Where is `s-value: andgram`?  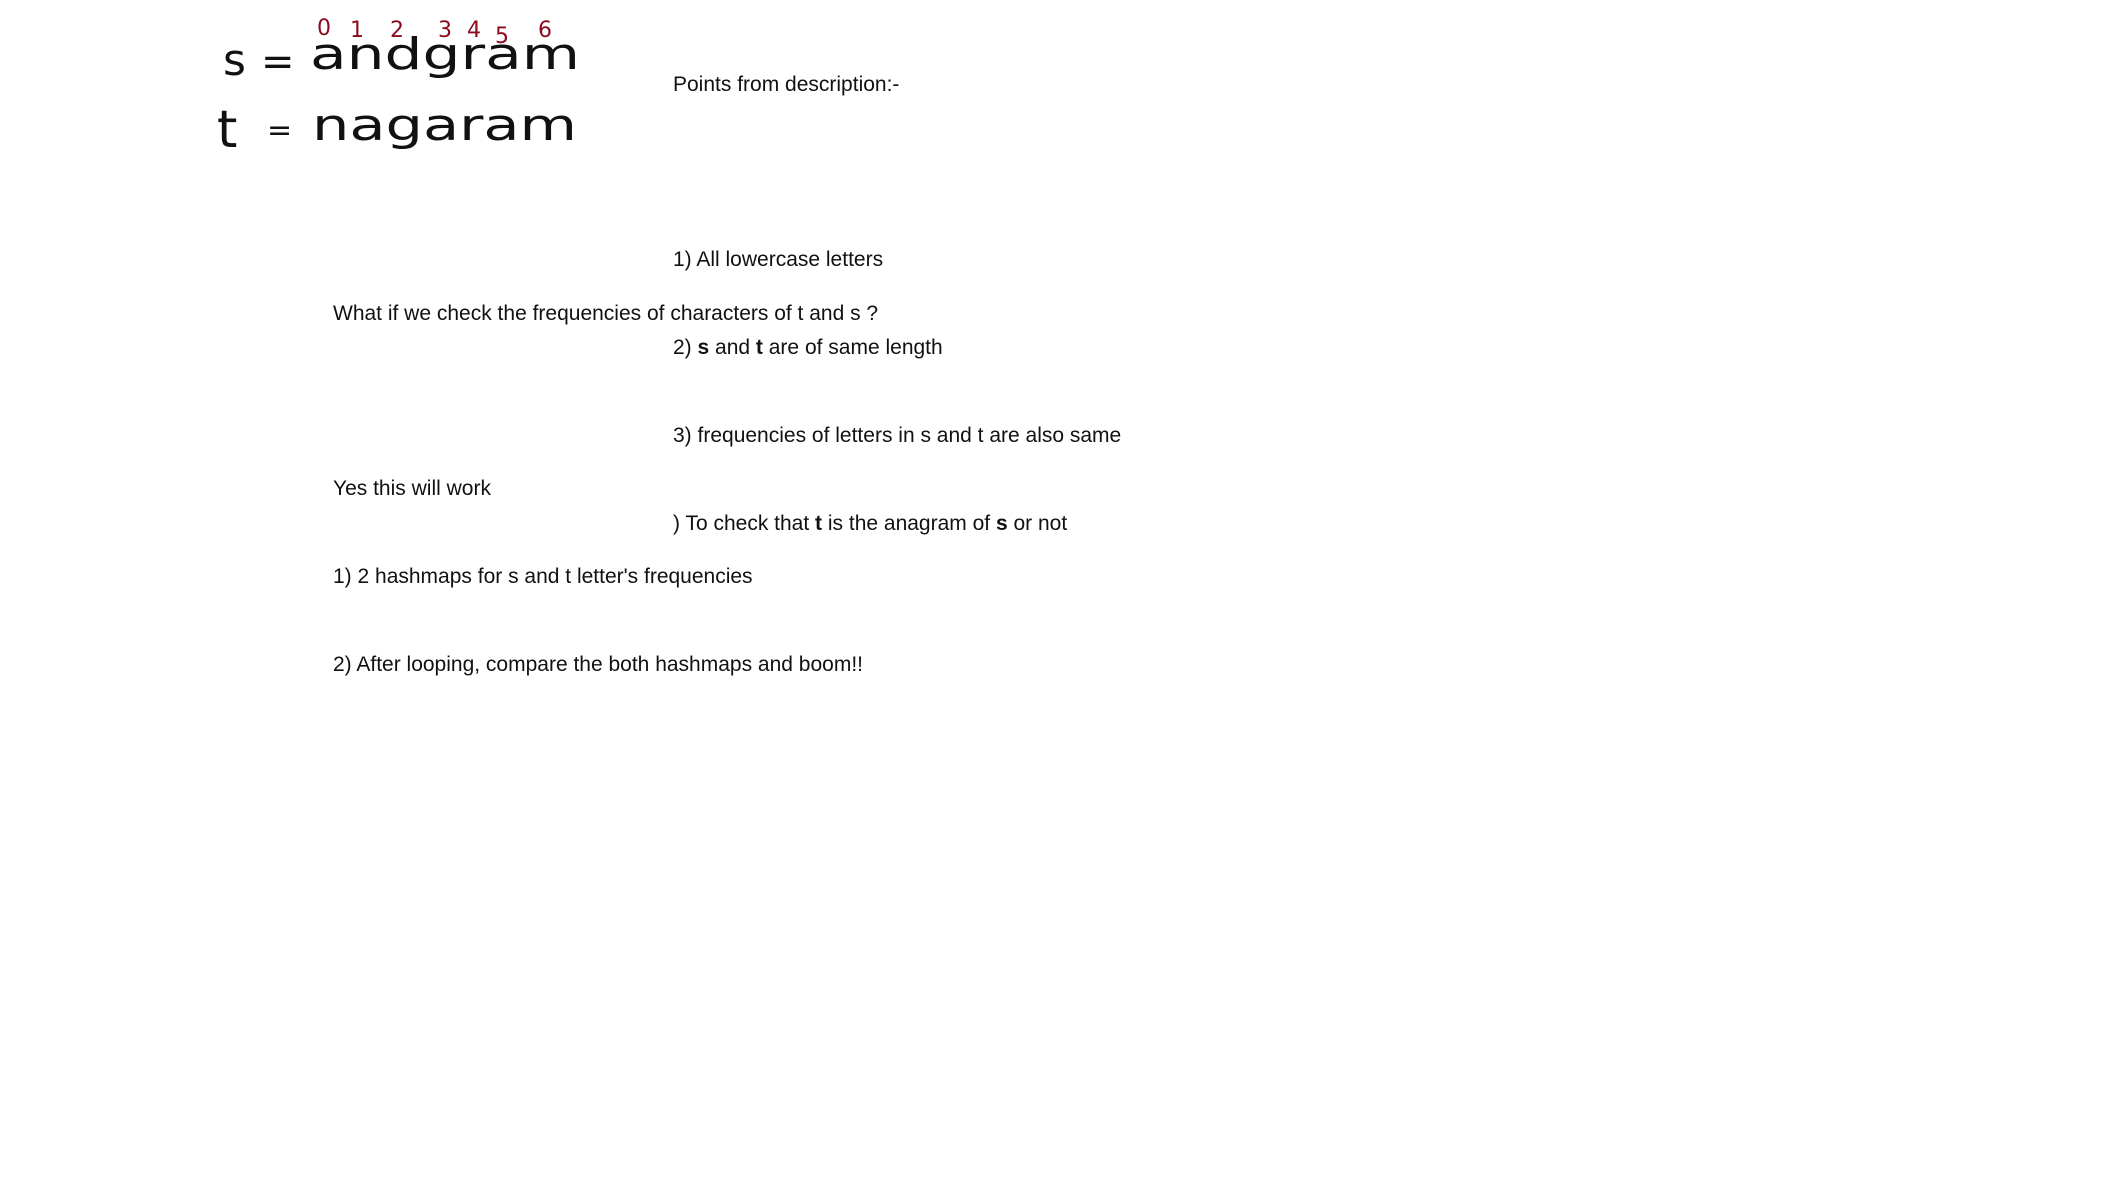 s-value: andgram is located at coordinates (445, 54).